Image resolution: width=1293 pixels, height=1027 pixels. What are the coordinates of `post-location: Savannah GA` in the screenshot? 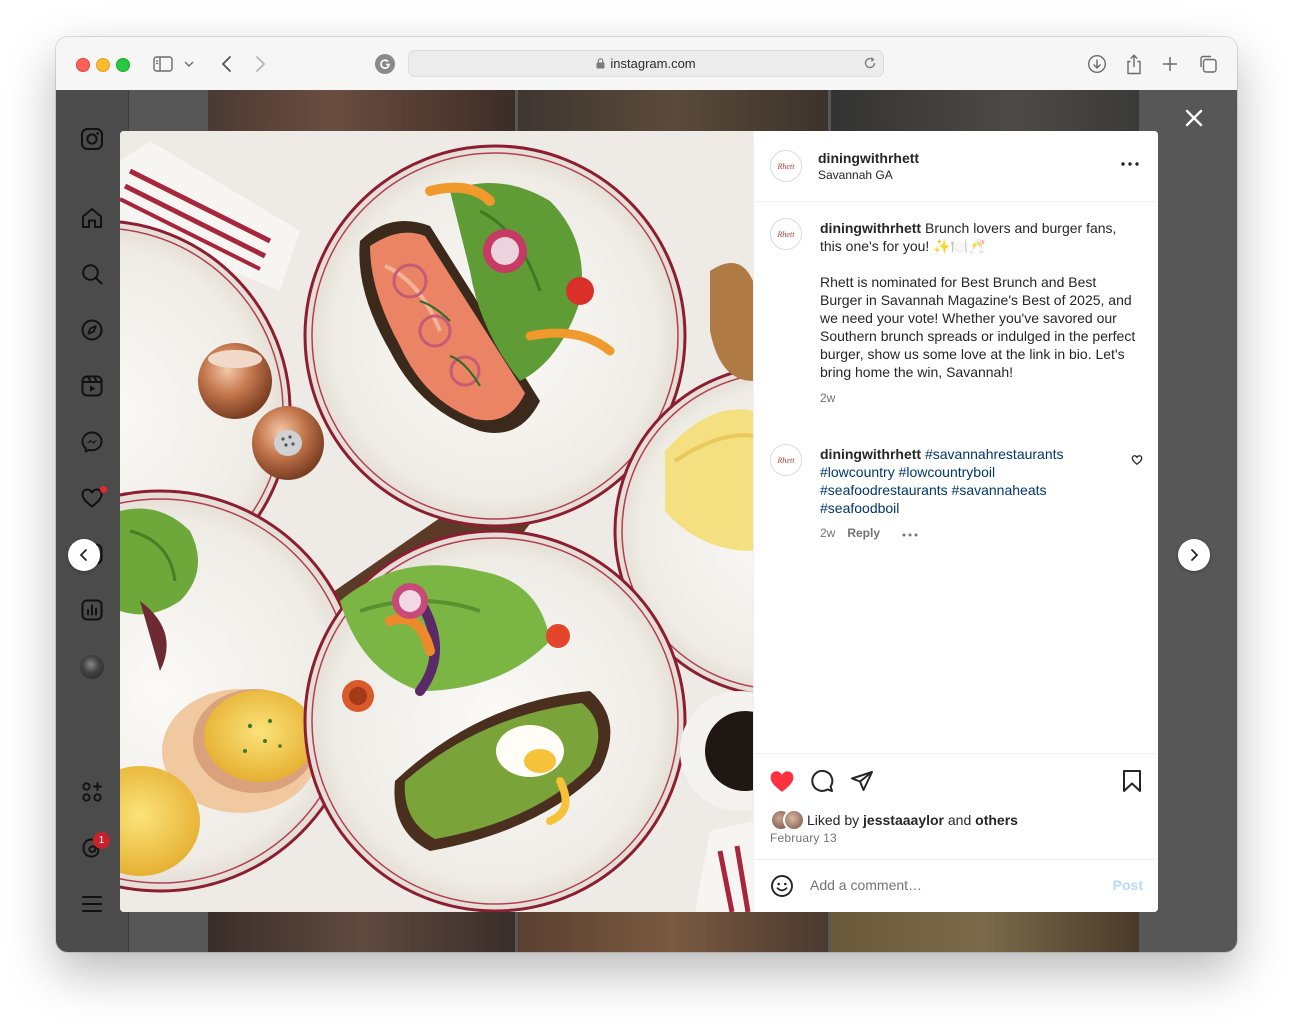 It's located at (855, 175).